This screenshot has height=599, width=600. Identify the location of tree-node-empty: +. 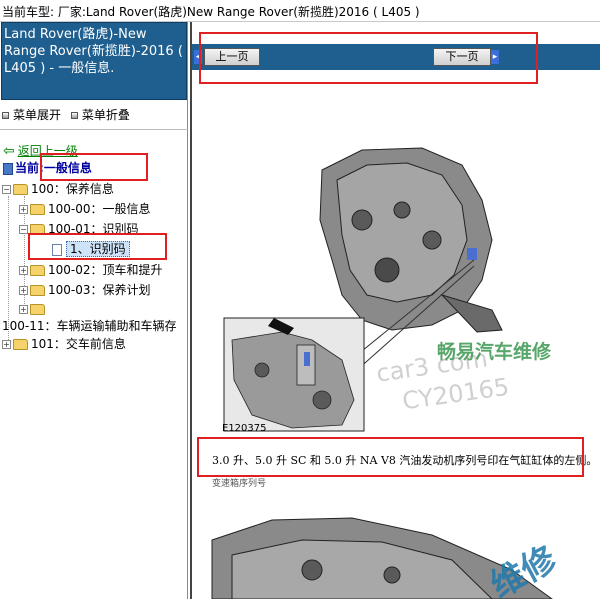
(33, 309).